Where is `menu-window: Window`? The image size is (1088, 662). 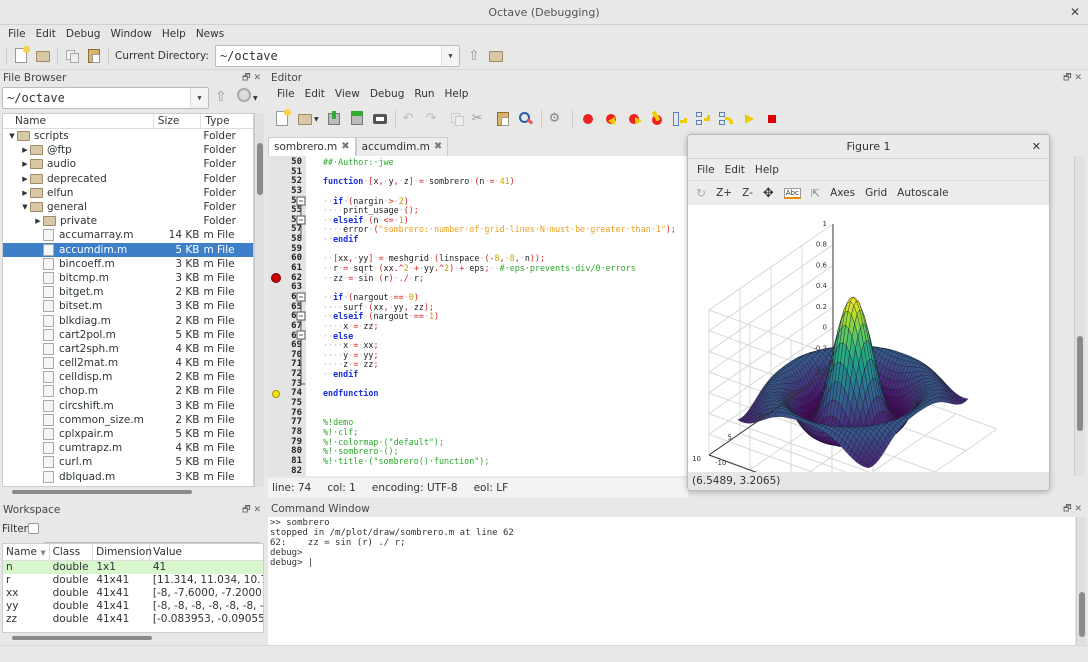 menu-window: Window is located at coordinates (130, 34).